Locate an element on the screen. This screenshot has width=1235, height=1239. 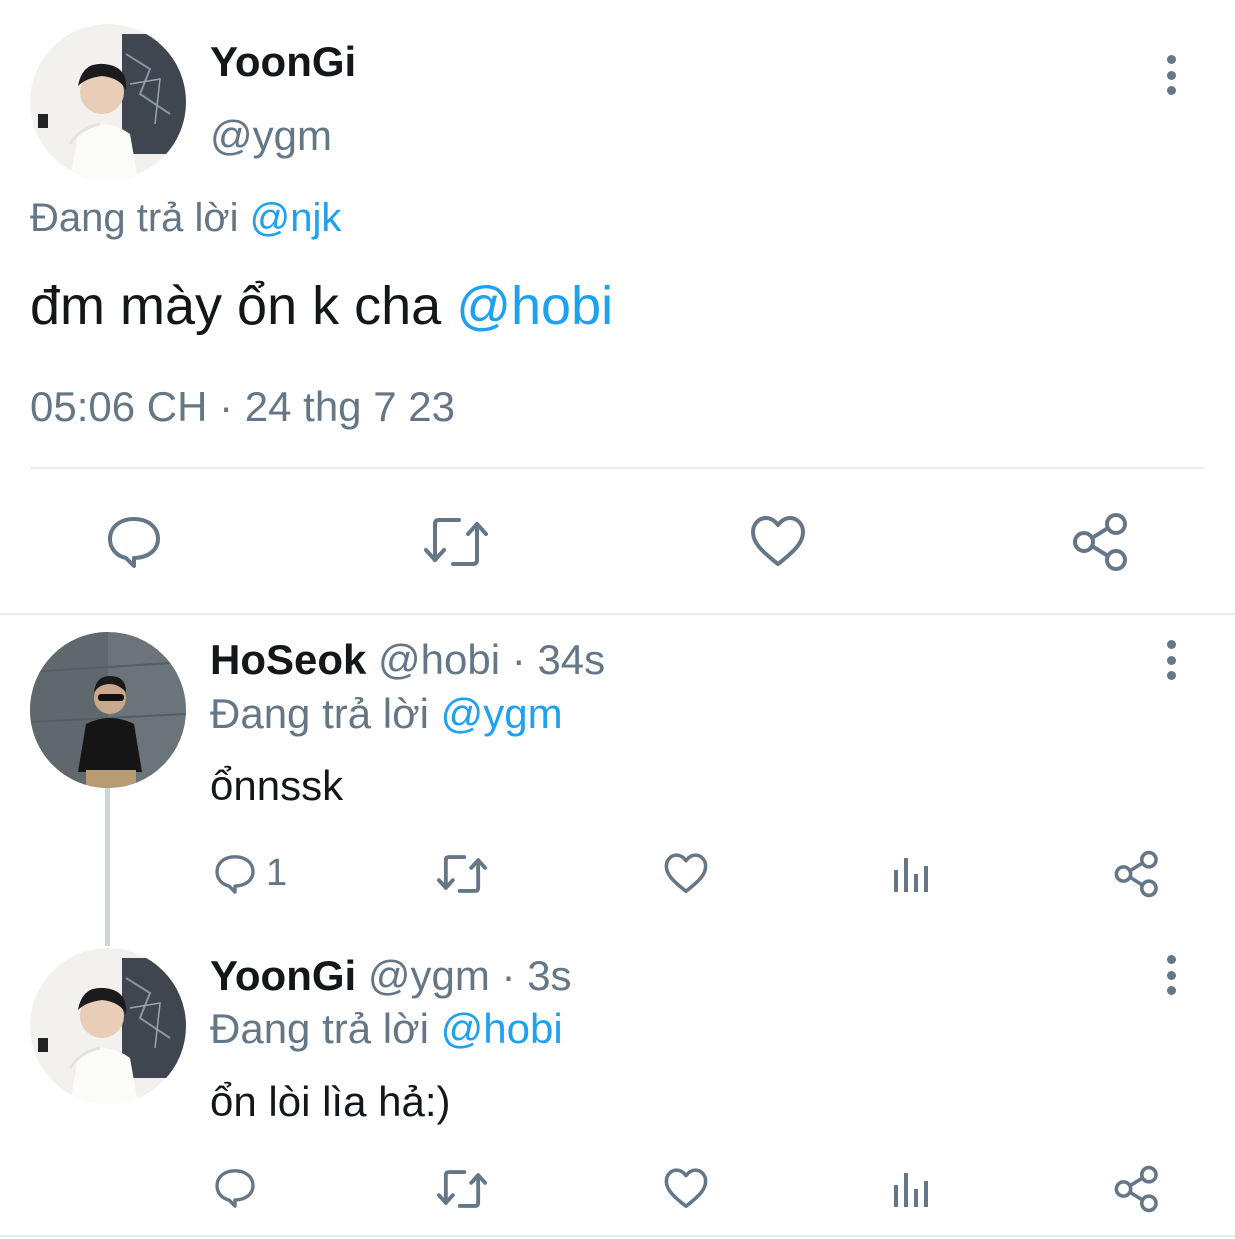
author-handle: @hobi is located at coordinates (439, 659).